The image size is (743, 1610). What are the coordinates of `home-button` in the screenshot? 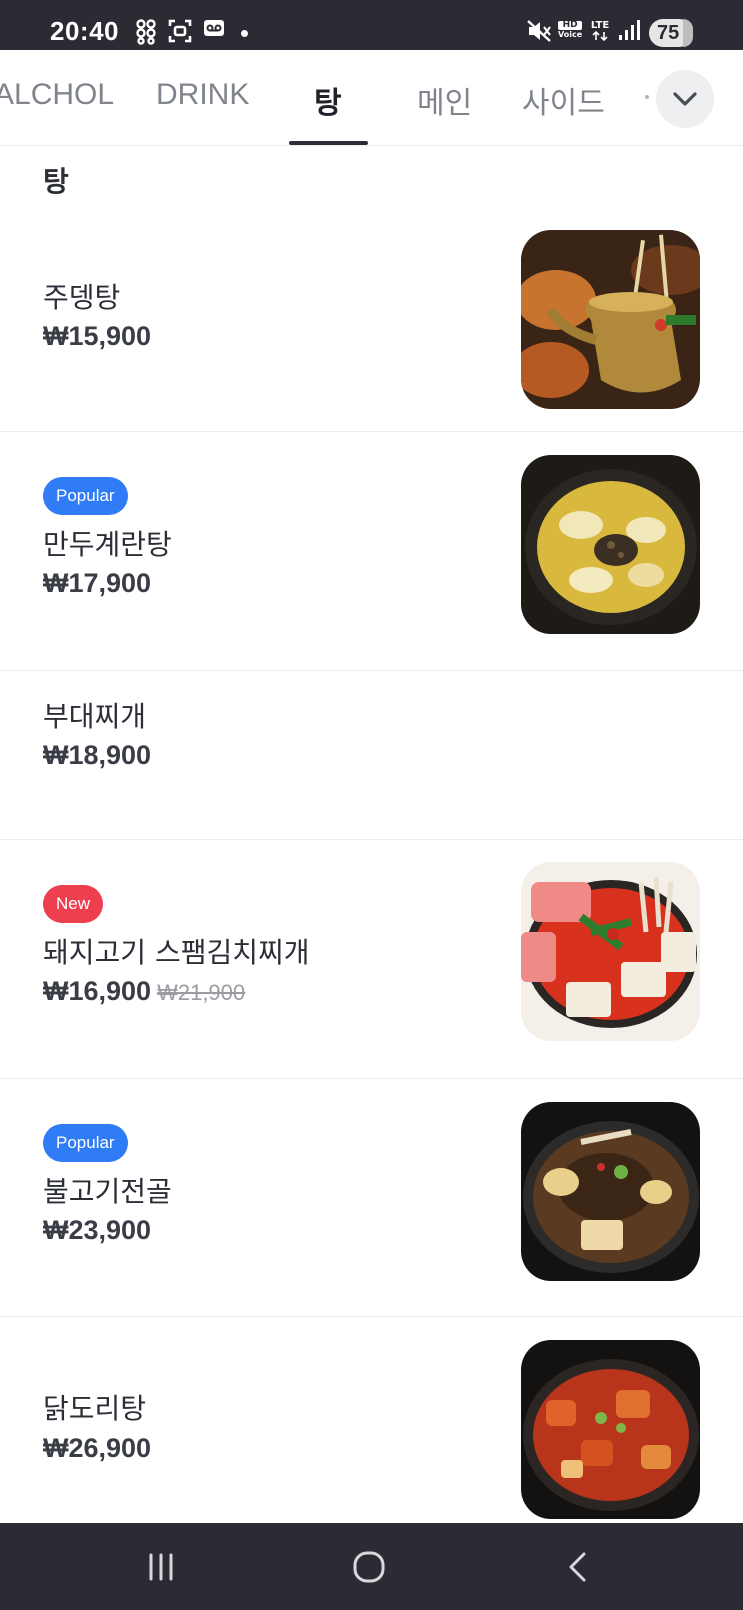 It's located at (369, 1567).